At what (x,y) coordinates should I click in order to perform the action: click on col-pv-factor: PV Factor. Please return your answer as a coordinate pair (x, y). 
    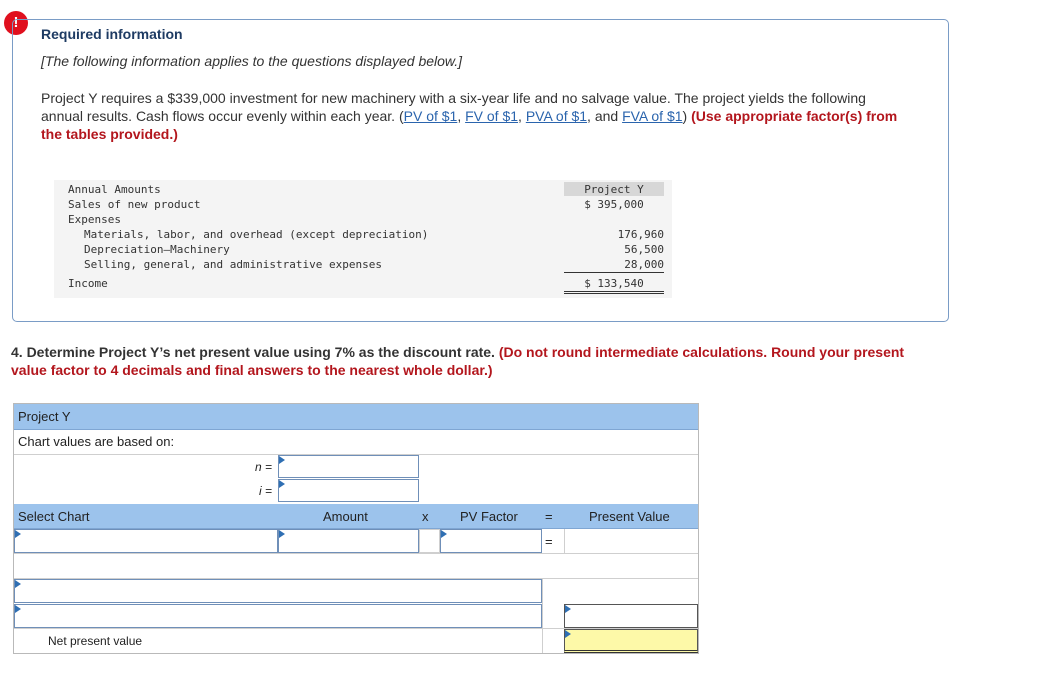
    Looking at the image, I should click on (489, 516).